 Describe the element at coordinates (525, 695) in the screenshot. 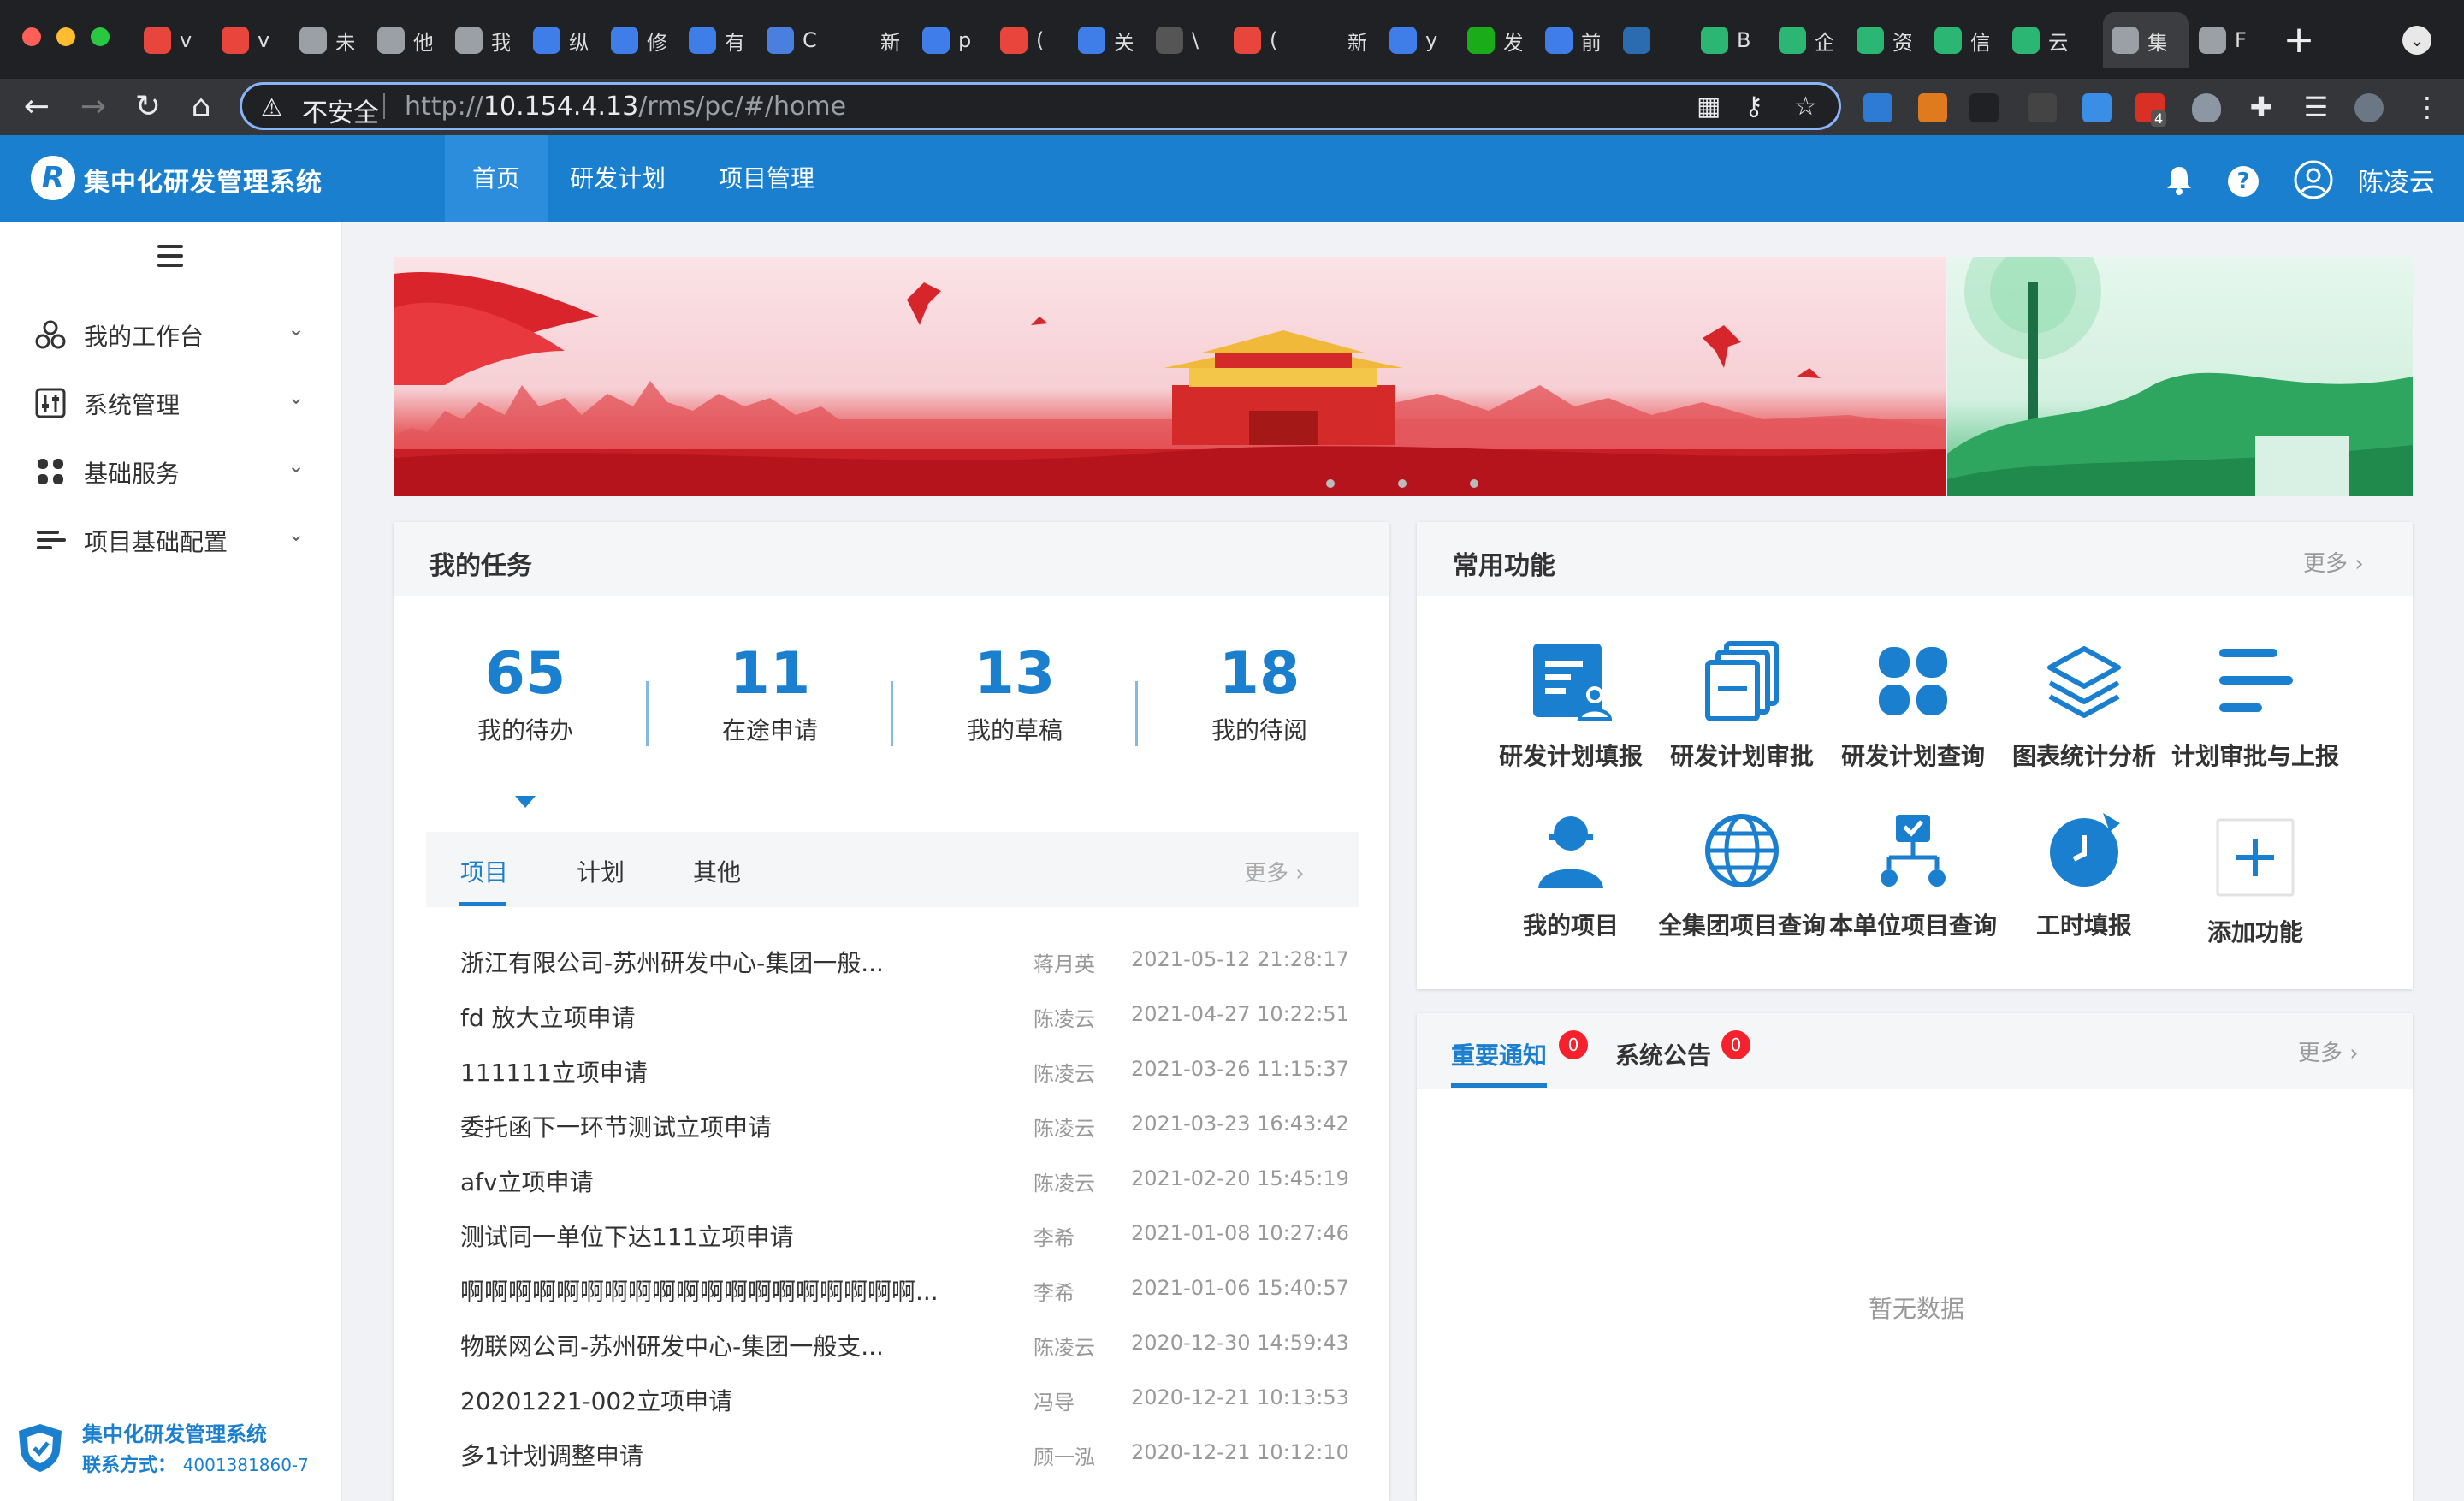

I see `stat-todo: 65 我的待办` at that location.